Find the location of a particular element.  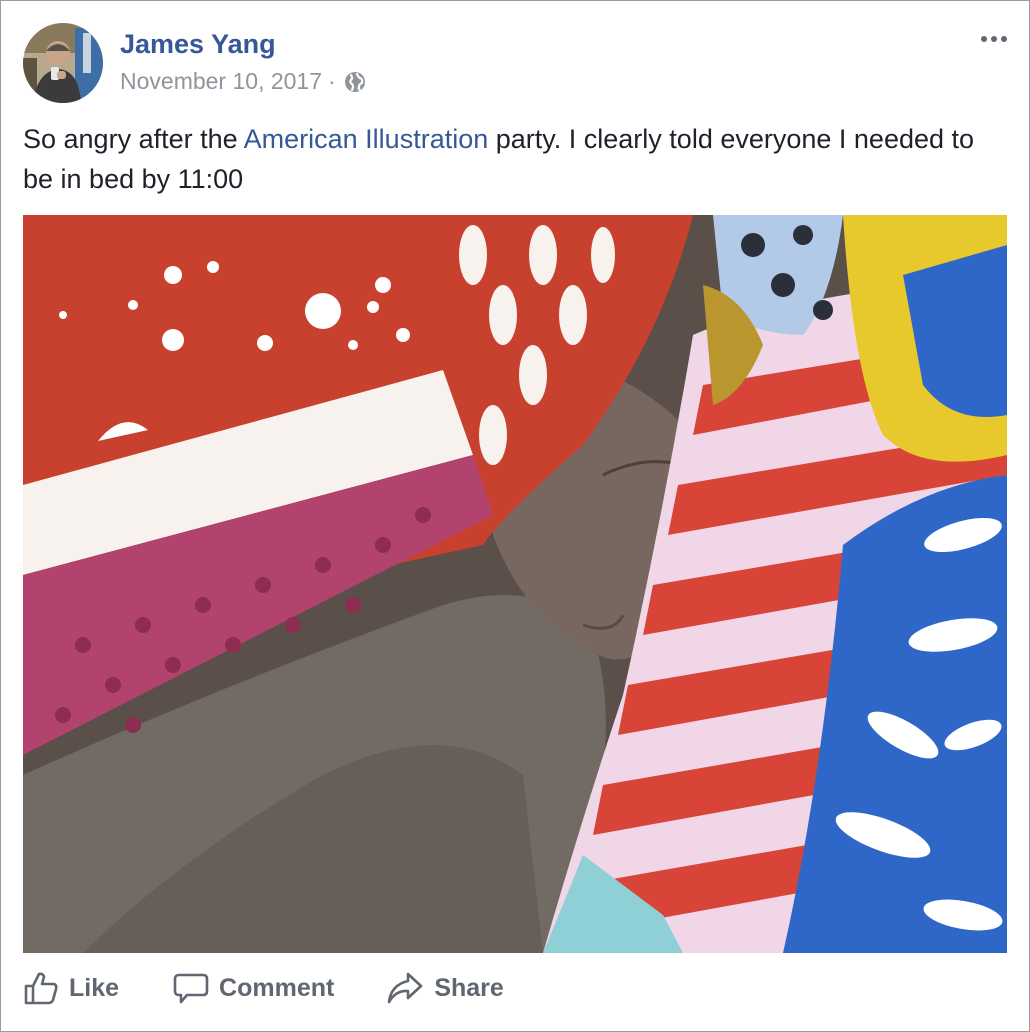

like-button: Like is located at coordinates (71, 988).